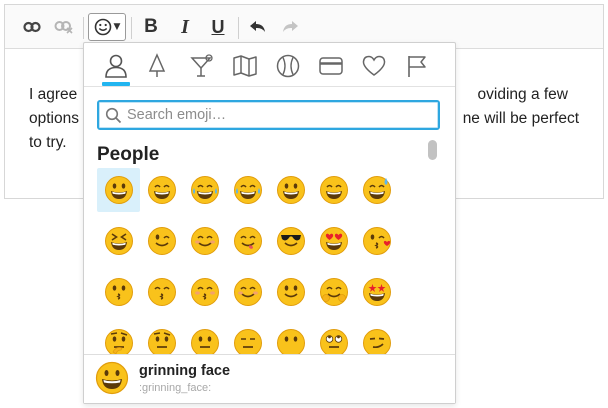 The width and height of the screenshot is (608, 408). I want to click on ball-icon, so click(288, 66).